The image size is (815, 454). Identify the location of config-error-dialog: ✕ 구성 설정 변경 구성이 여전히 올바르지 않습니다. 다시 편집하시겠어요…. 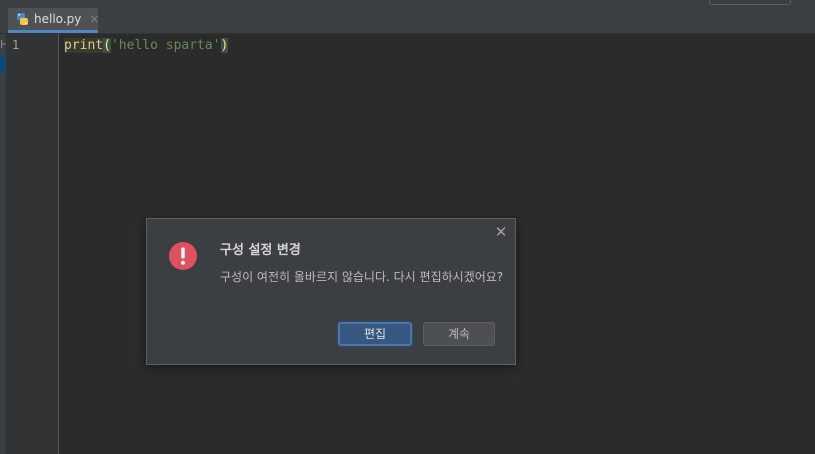
(331, 291).